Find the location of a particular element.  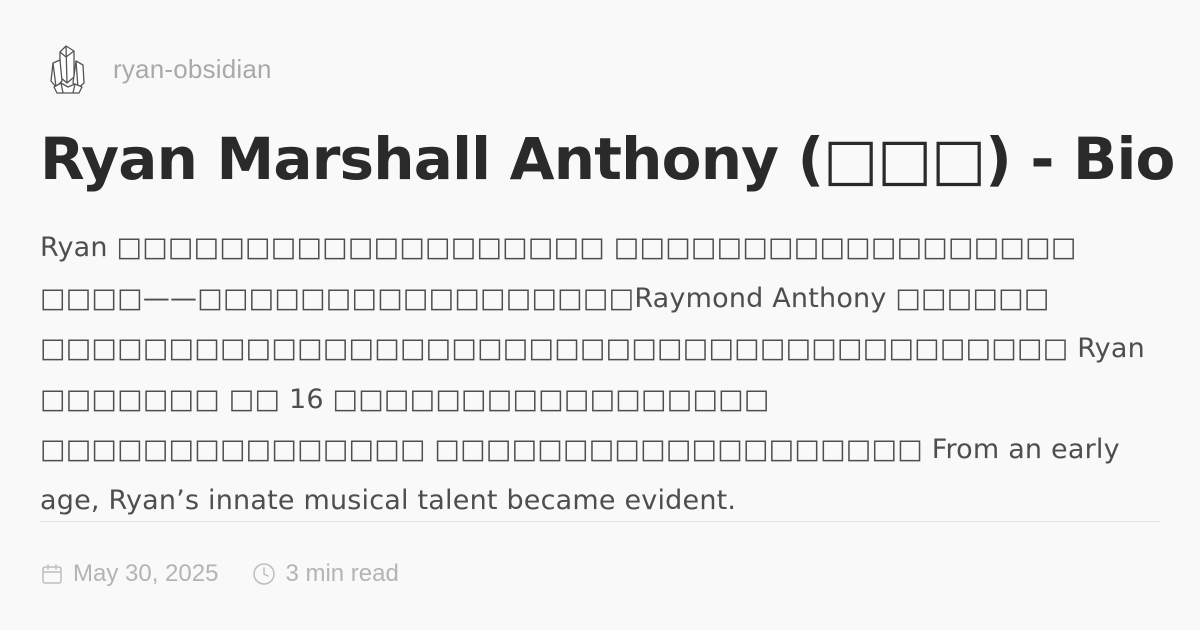

post-meta: May 30, 2025 3 min read is located at coordinates (219, 574).